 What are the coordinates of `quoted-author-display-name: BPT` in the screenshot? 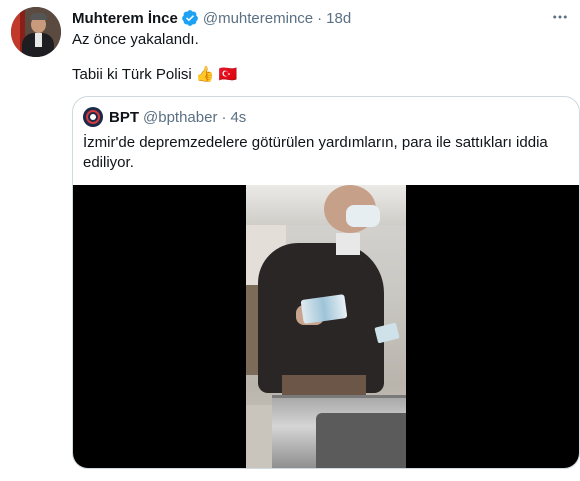 It's located at (124, 117).